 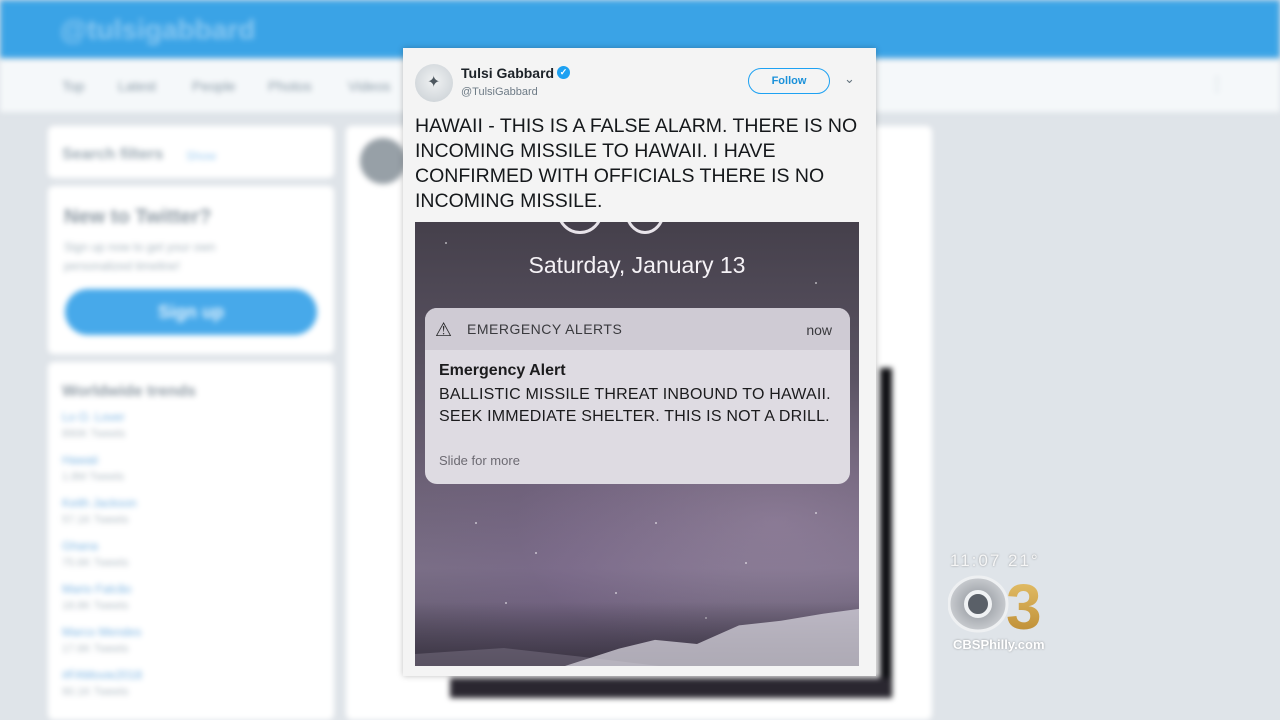 What do you see at coordinates (499, 92) in the screenshot?
I see `tweet-handle: @TulsiGabbard` at bounding box center [499, 92].